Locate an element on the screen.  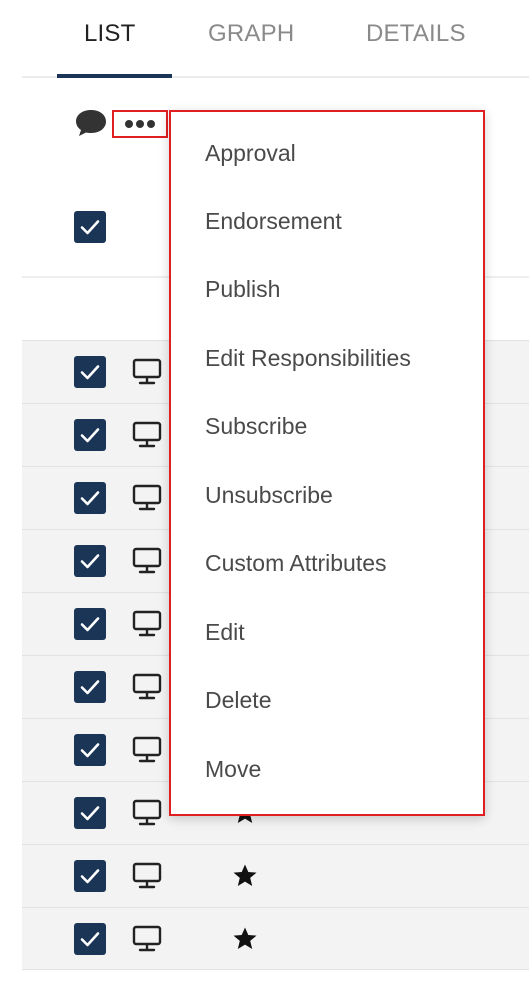
menu-item-move: Move is located at coordinates (233, 769).